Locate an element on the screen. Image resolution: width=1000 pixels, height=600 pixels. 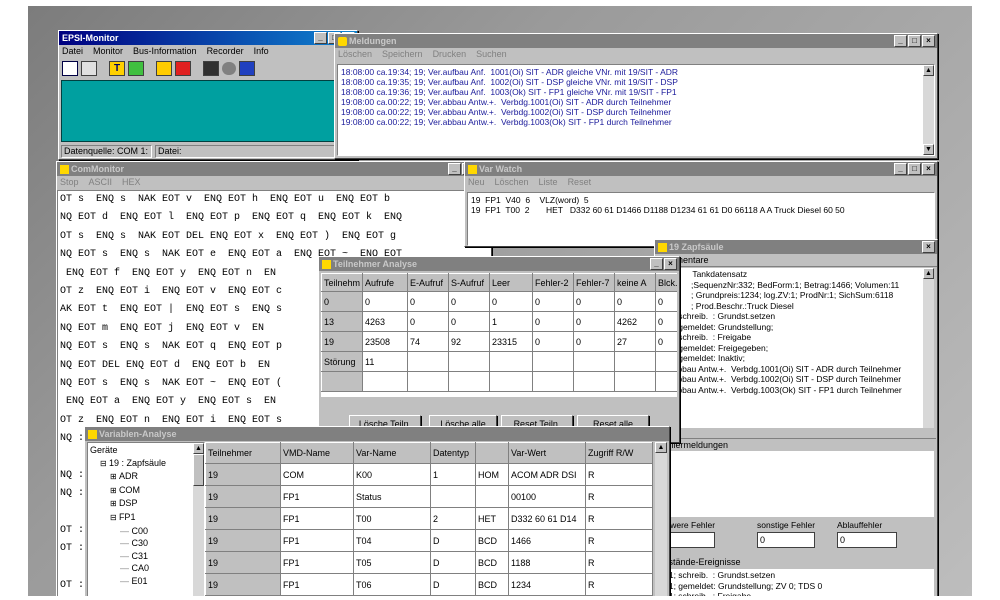
column-header is located at coordinates (492, 453).